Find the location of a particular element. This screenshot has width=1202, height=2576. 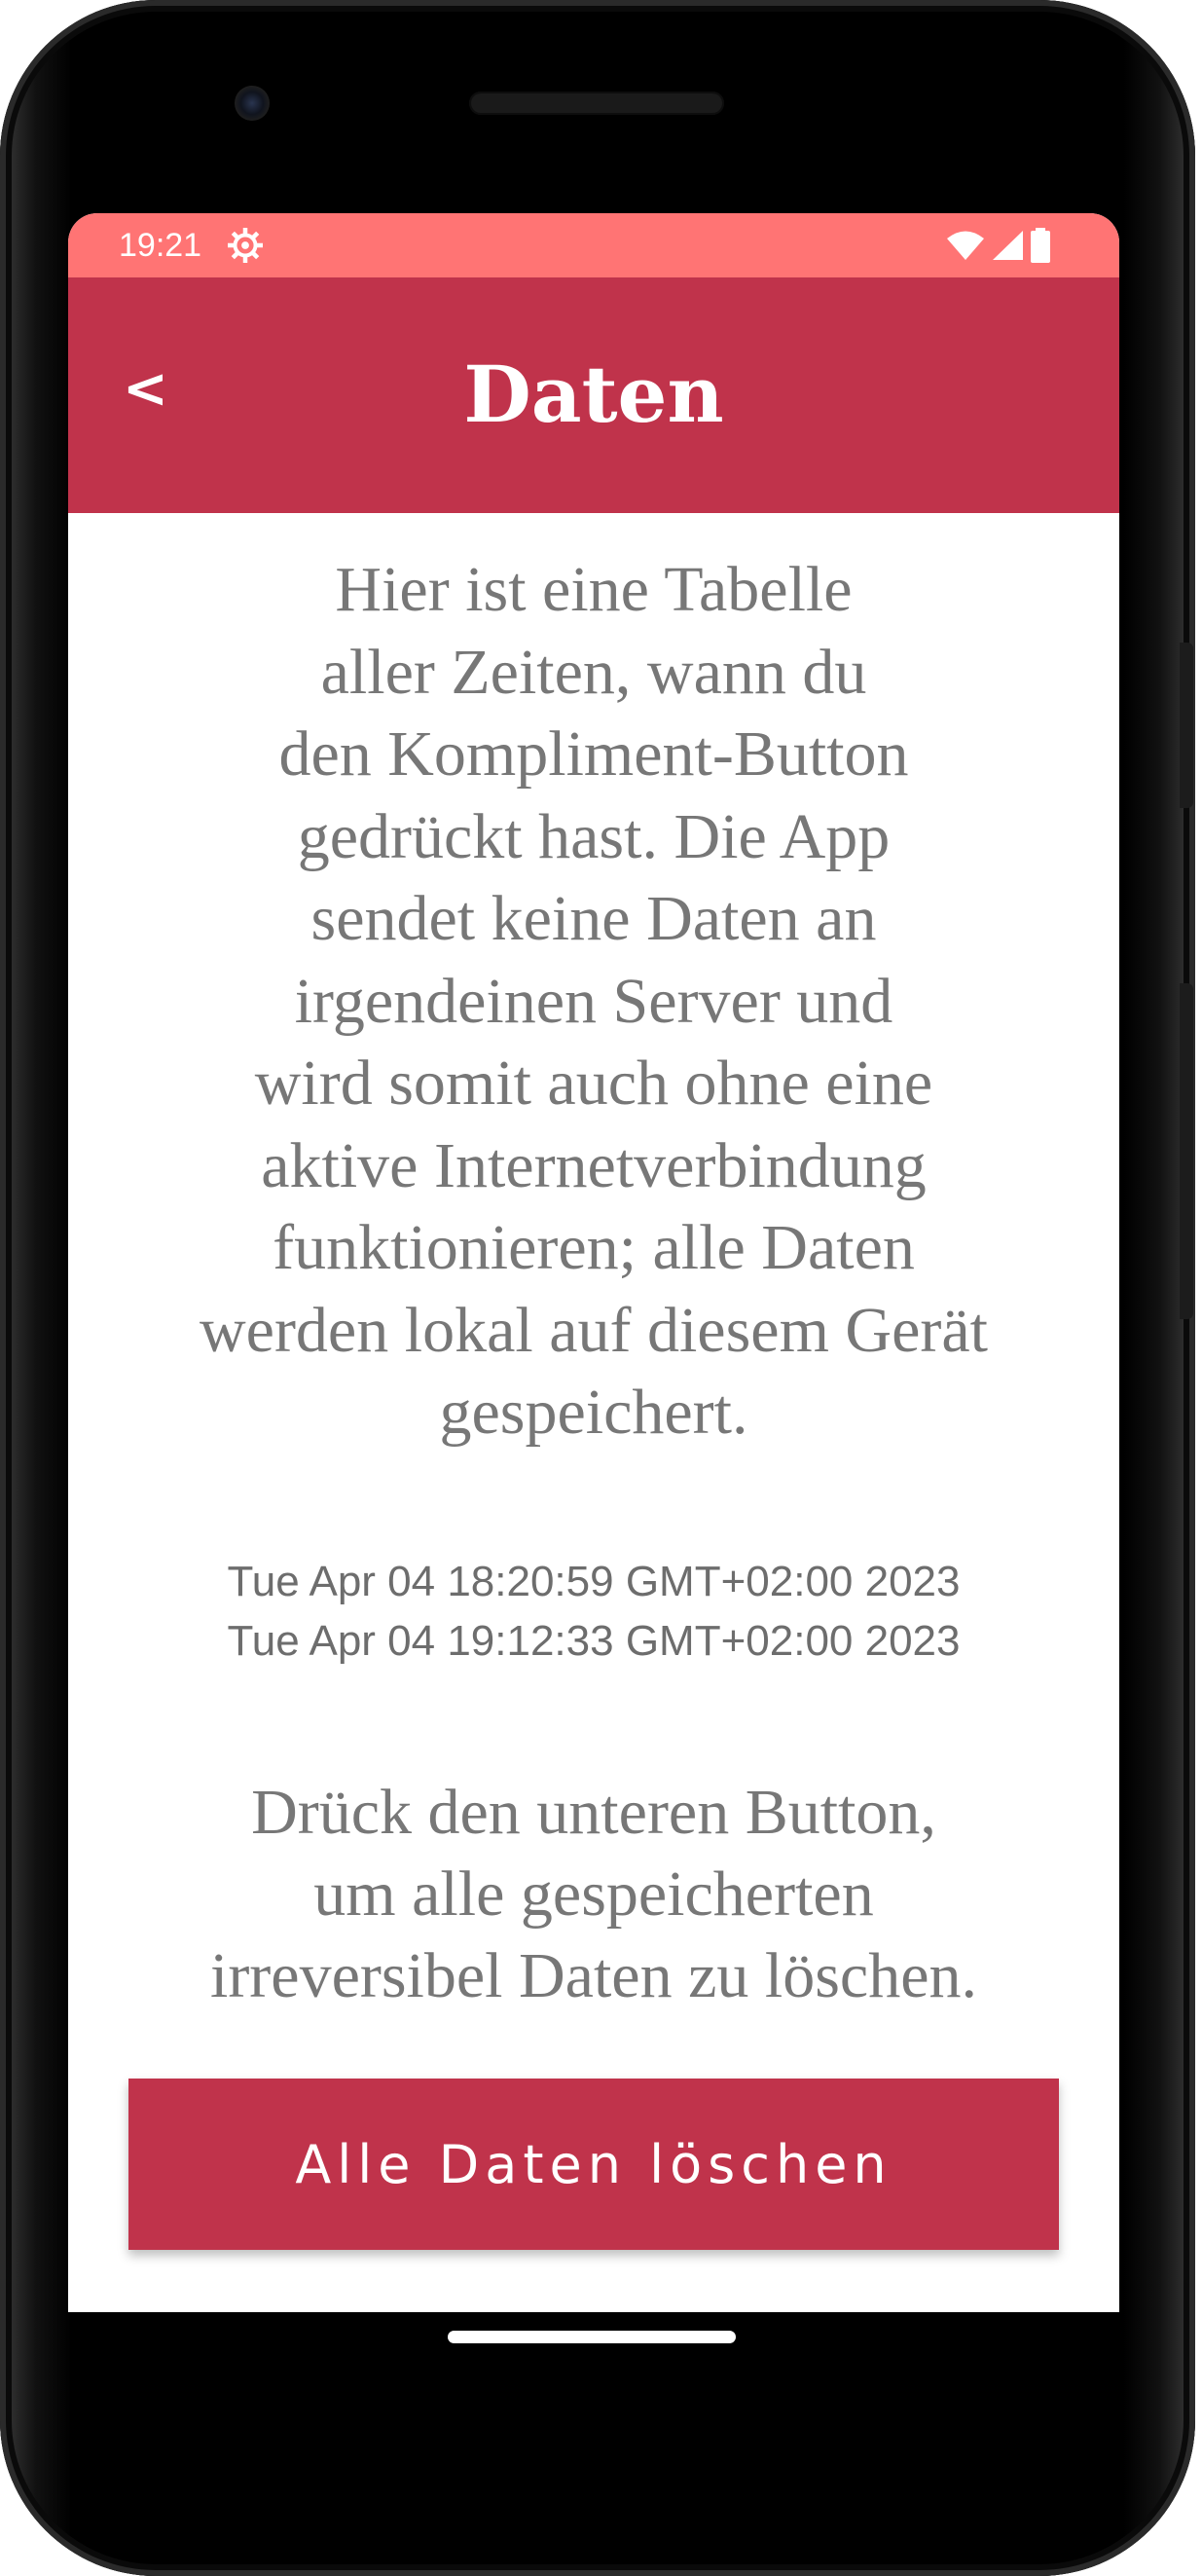

wifi-icon is located at coordinates (966, 245).